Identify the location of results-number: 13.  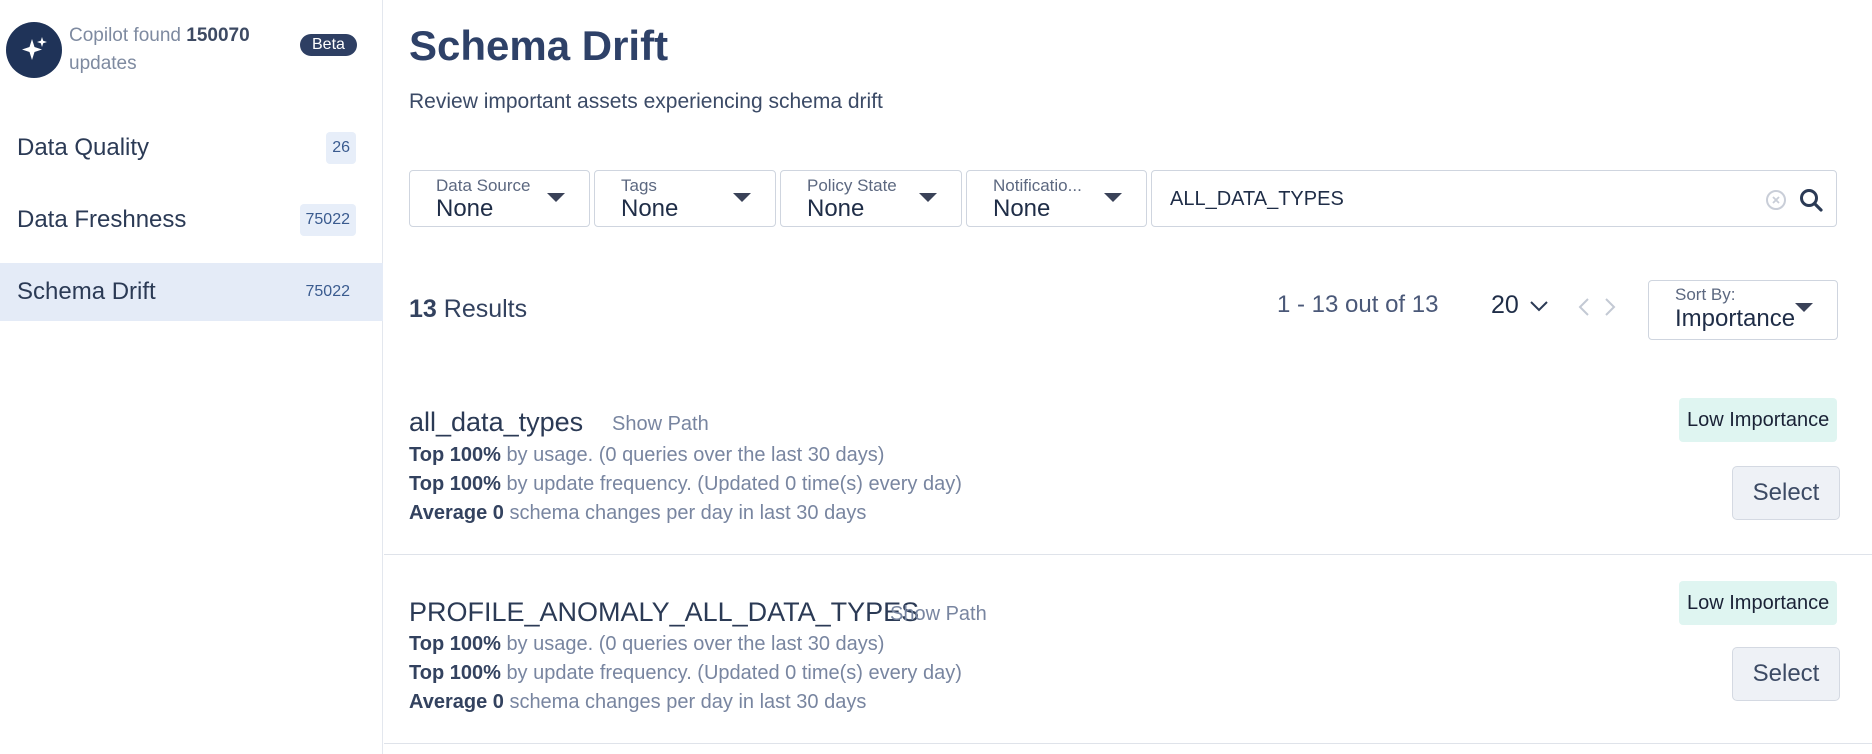
(423, 309).